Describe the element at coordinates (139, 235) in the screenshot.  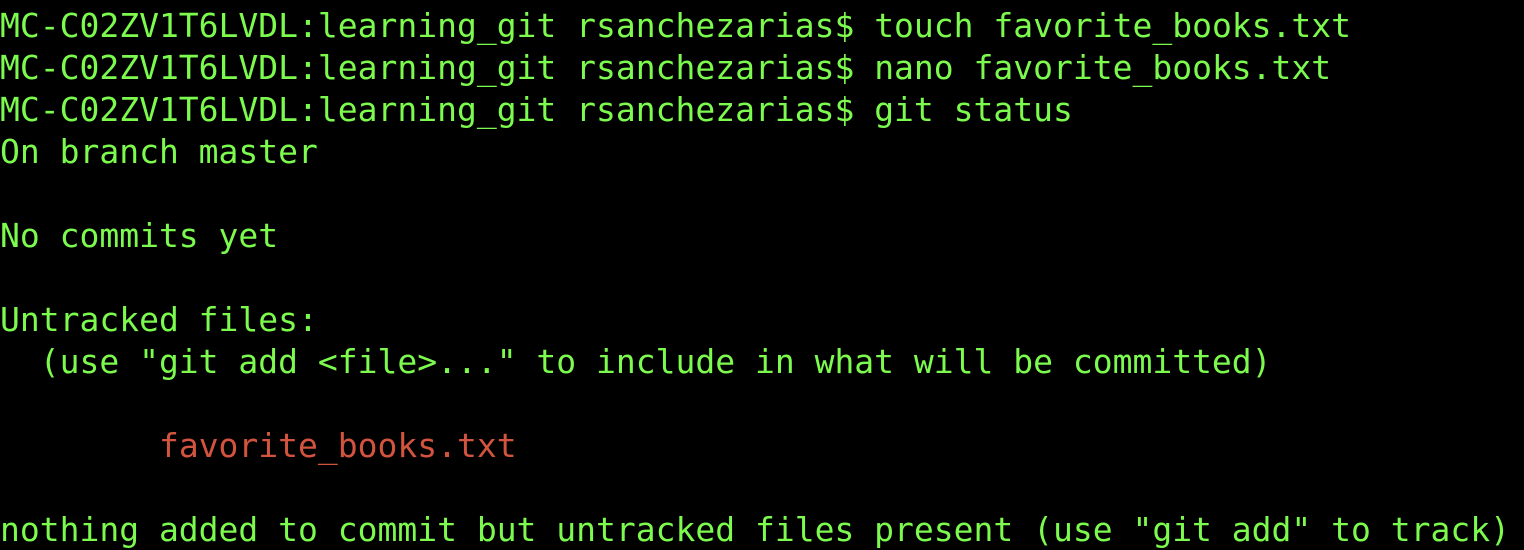
I see `output-no-commits: No commits yet` at that location.